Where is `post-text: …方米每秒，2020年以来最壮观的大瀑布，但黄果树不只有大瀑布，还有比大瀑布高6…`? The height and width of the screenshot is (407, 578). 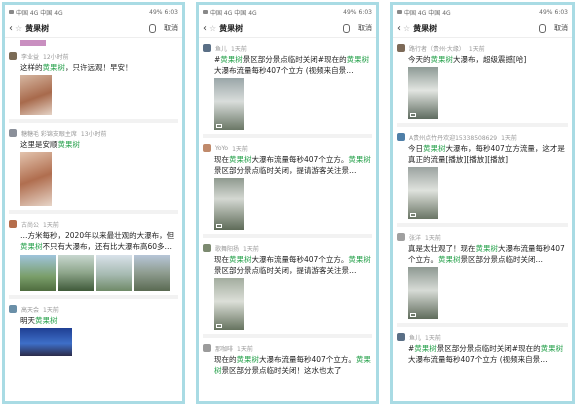 post-text: …方米每秒，2020年以来最壮观的大瀑布，但黄果树不只有大瀑布，还有比大瀑布高6… is located at coordinates (97, 241).